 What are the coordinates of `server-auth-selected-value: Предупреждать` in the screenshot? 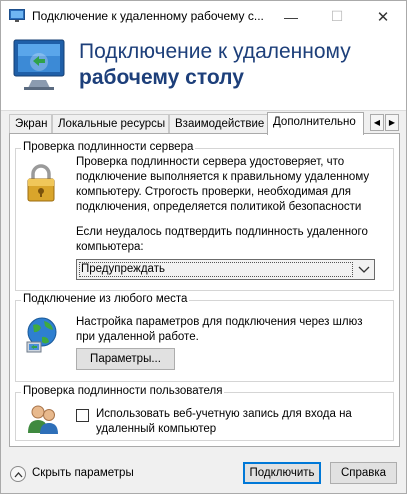 It's located at (123, 269).